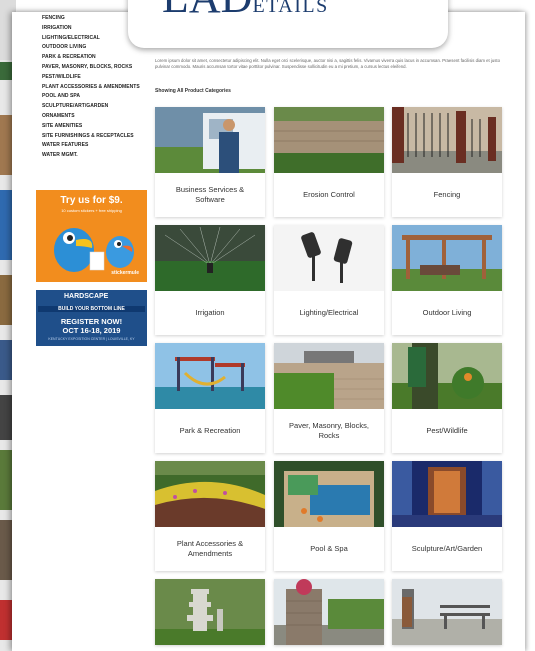  I want to click on category-card: Lighting/Electrical, so click(329, 280).